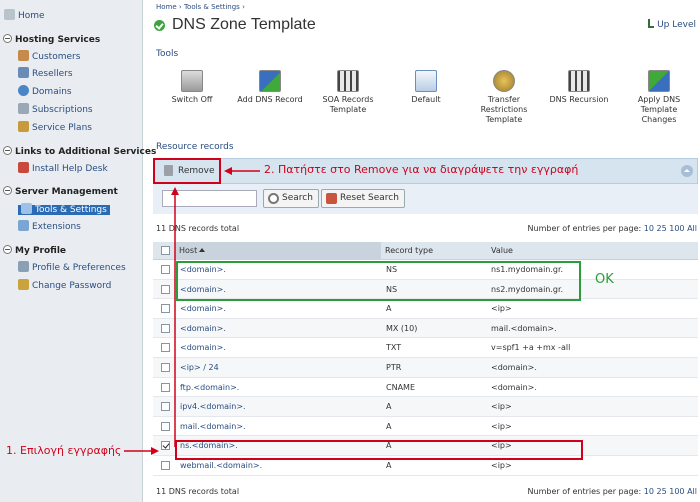 Image resolution: width=700 pixels, height=502 pixels. Describe the element at coordinates (504, 97) in the screenshot. I see `tool-transfer-restrictions: Transfer Restrictions Template` at that location.